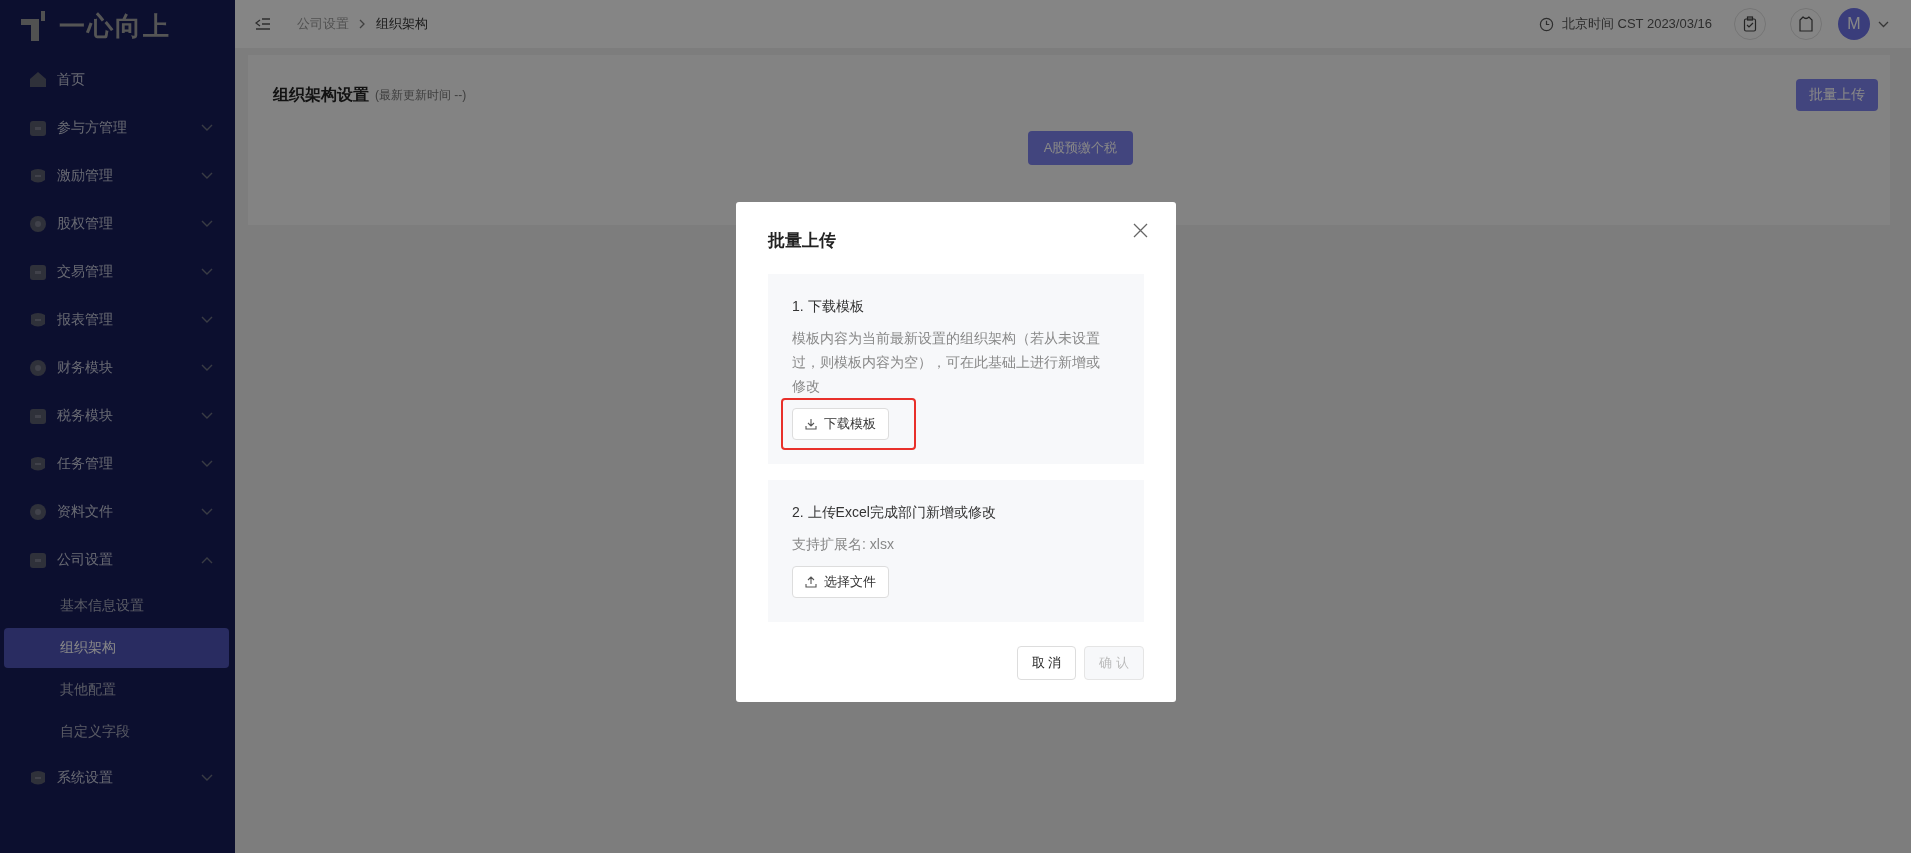  Describe the element at coordinates (421, 95) in the screenshot. I see `last-updated-text: (最新更新时间 --)` at that location.